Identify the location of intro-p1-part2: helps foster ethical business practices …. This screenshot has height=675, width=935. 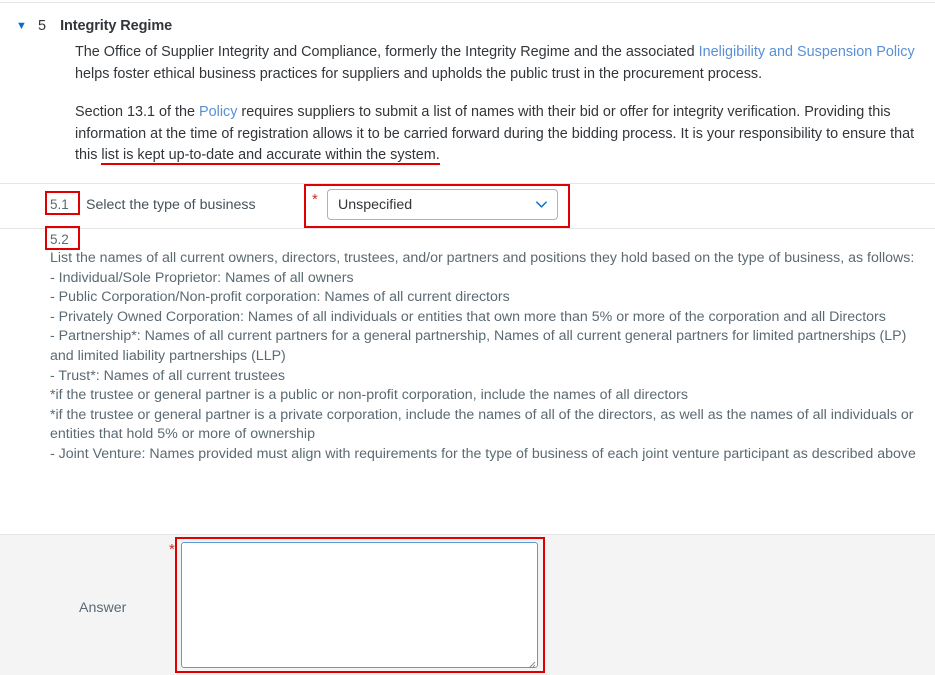
(419, 73).